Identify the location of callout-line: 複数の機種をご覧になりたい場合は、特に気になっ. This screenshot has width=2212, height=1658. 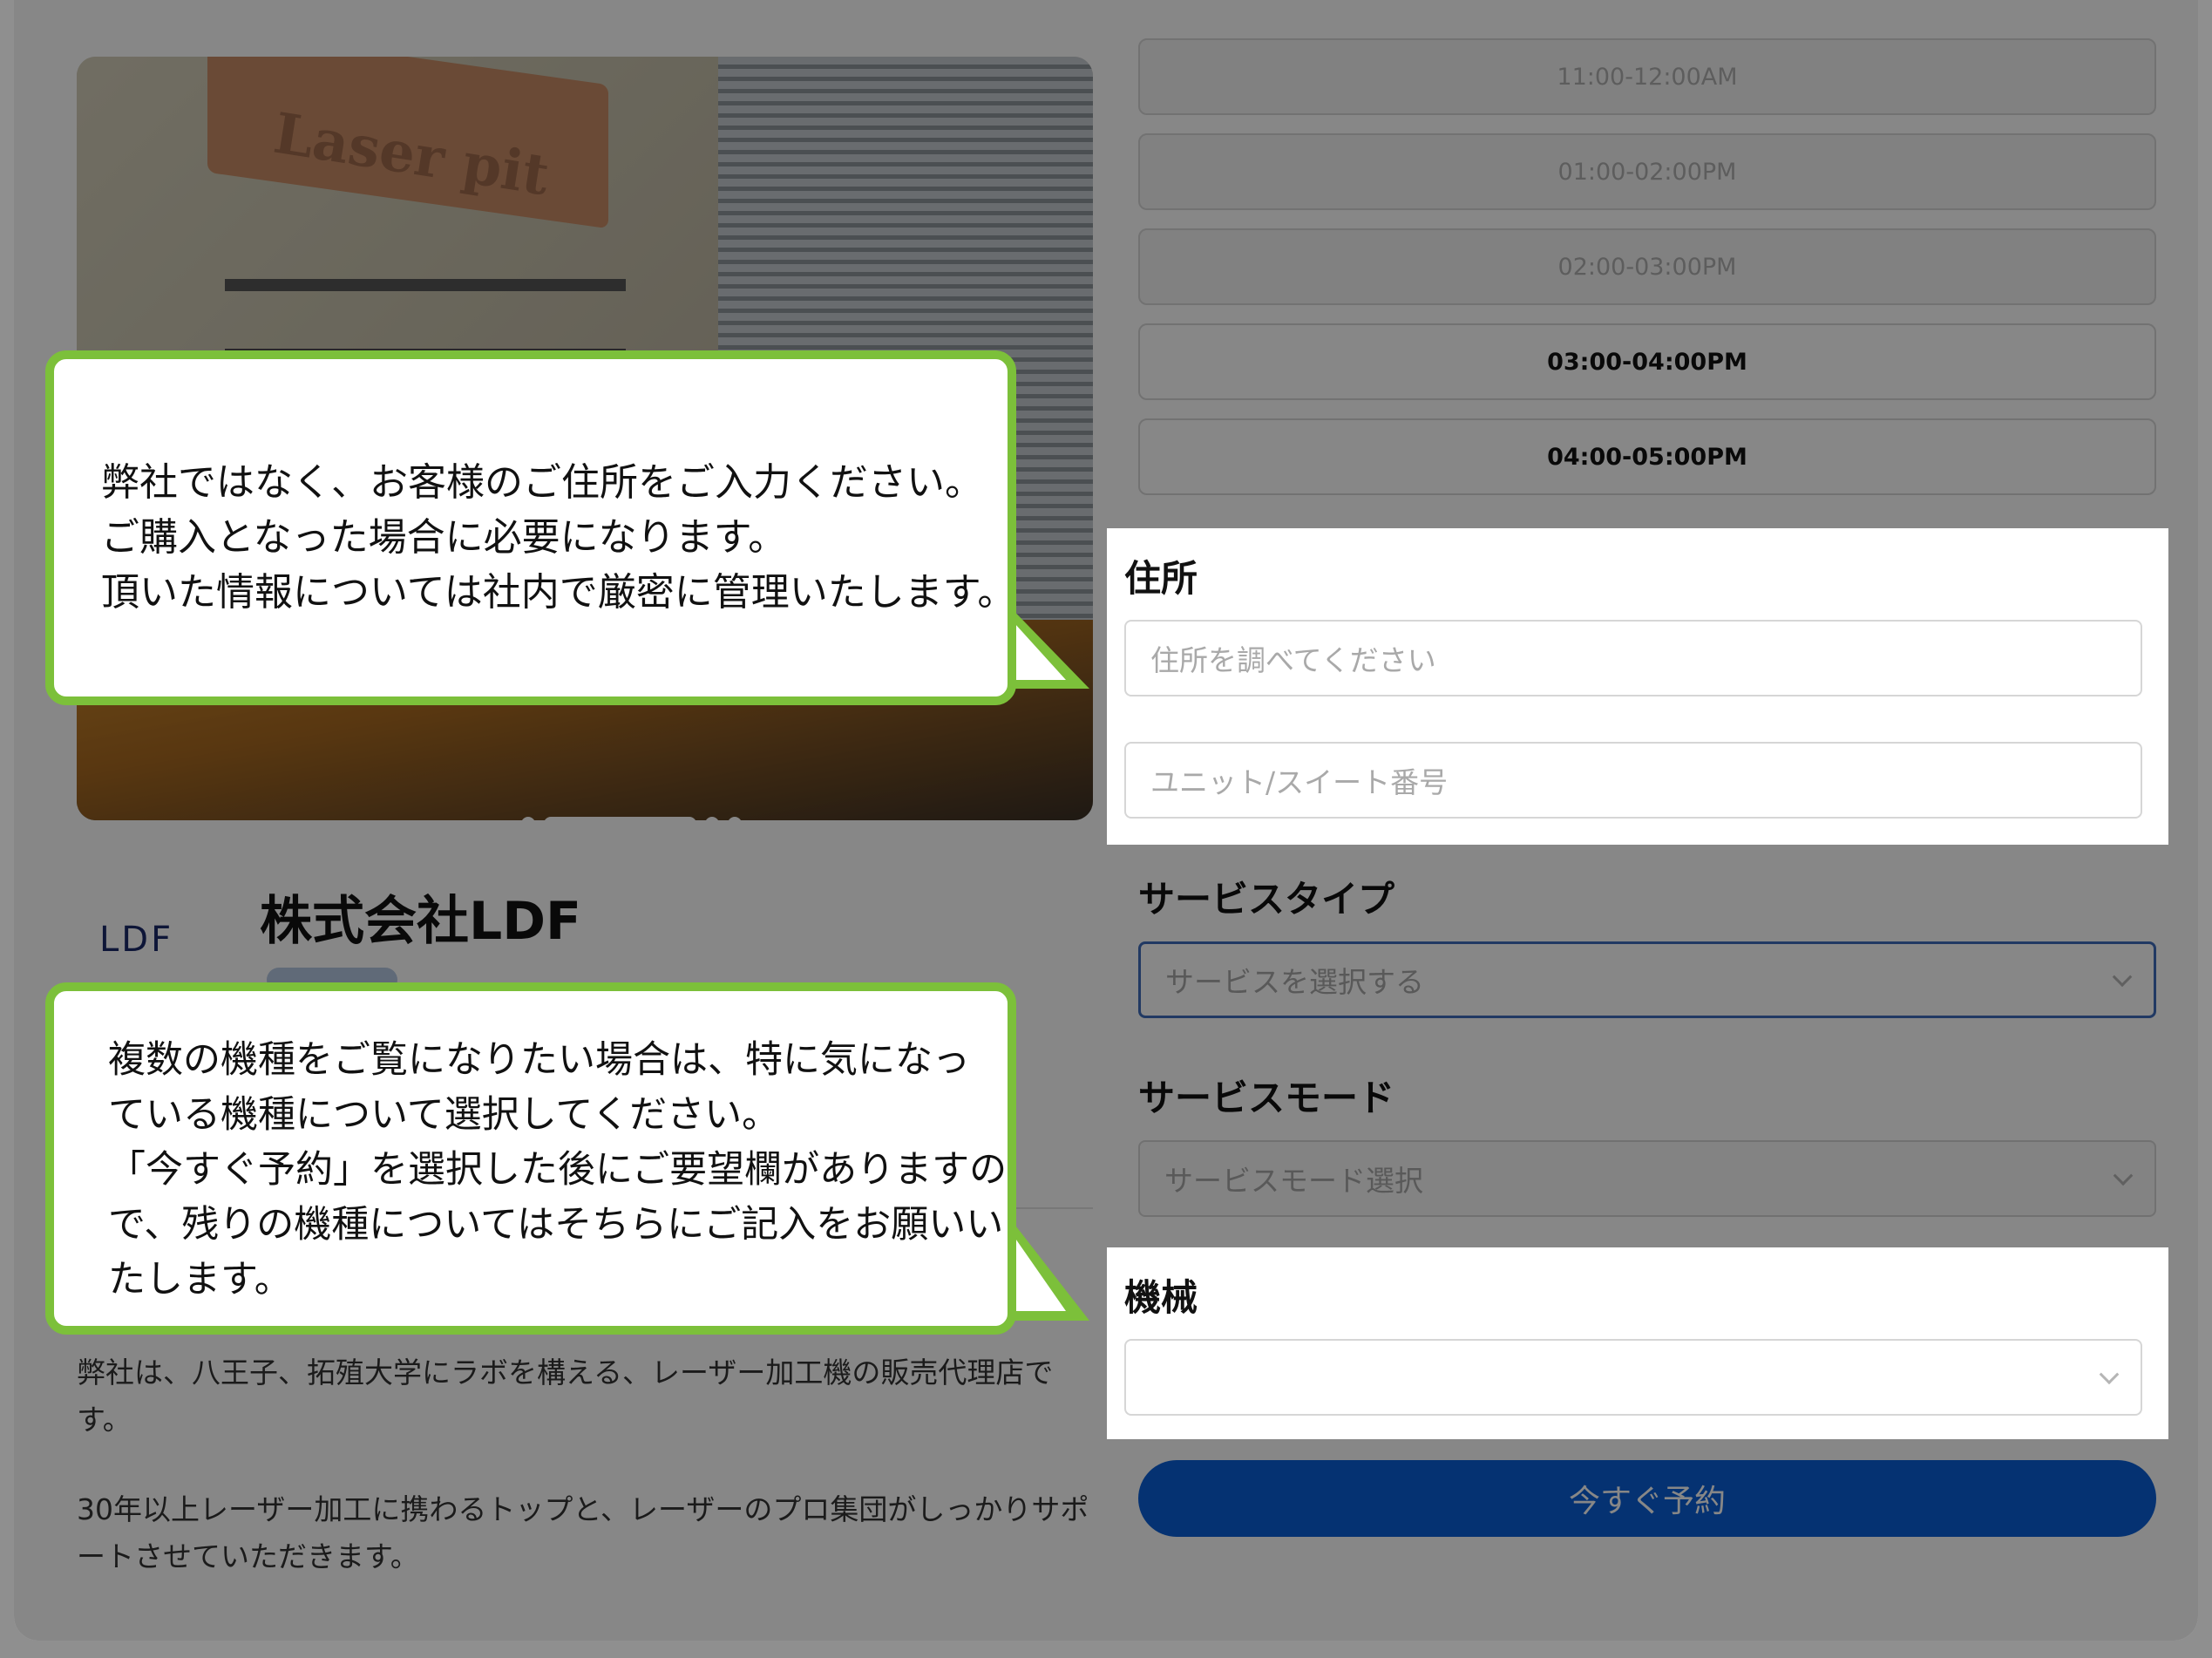
(539, 1060).